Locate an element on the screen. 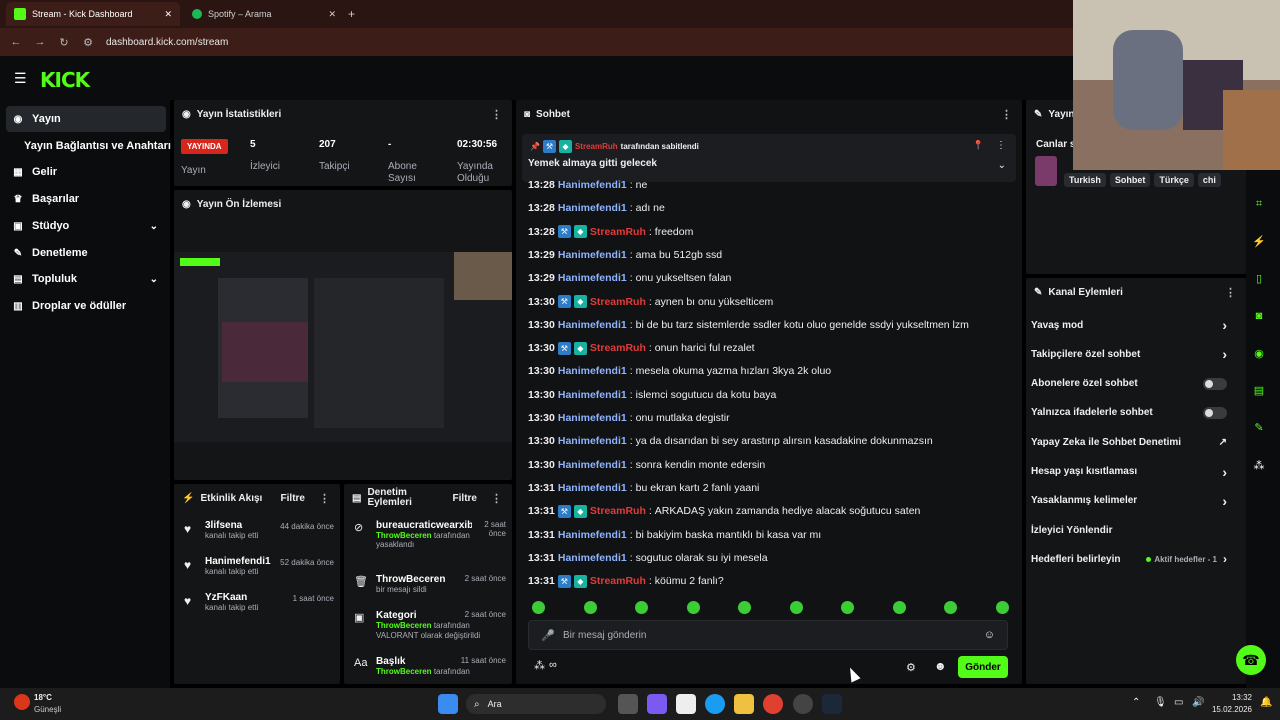 This screenshot has height=720, width=1280. chevron-down-icon: ⌄ is located at coordinates (1002, 165).